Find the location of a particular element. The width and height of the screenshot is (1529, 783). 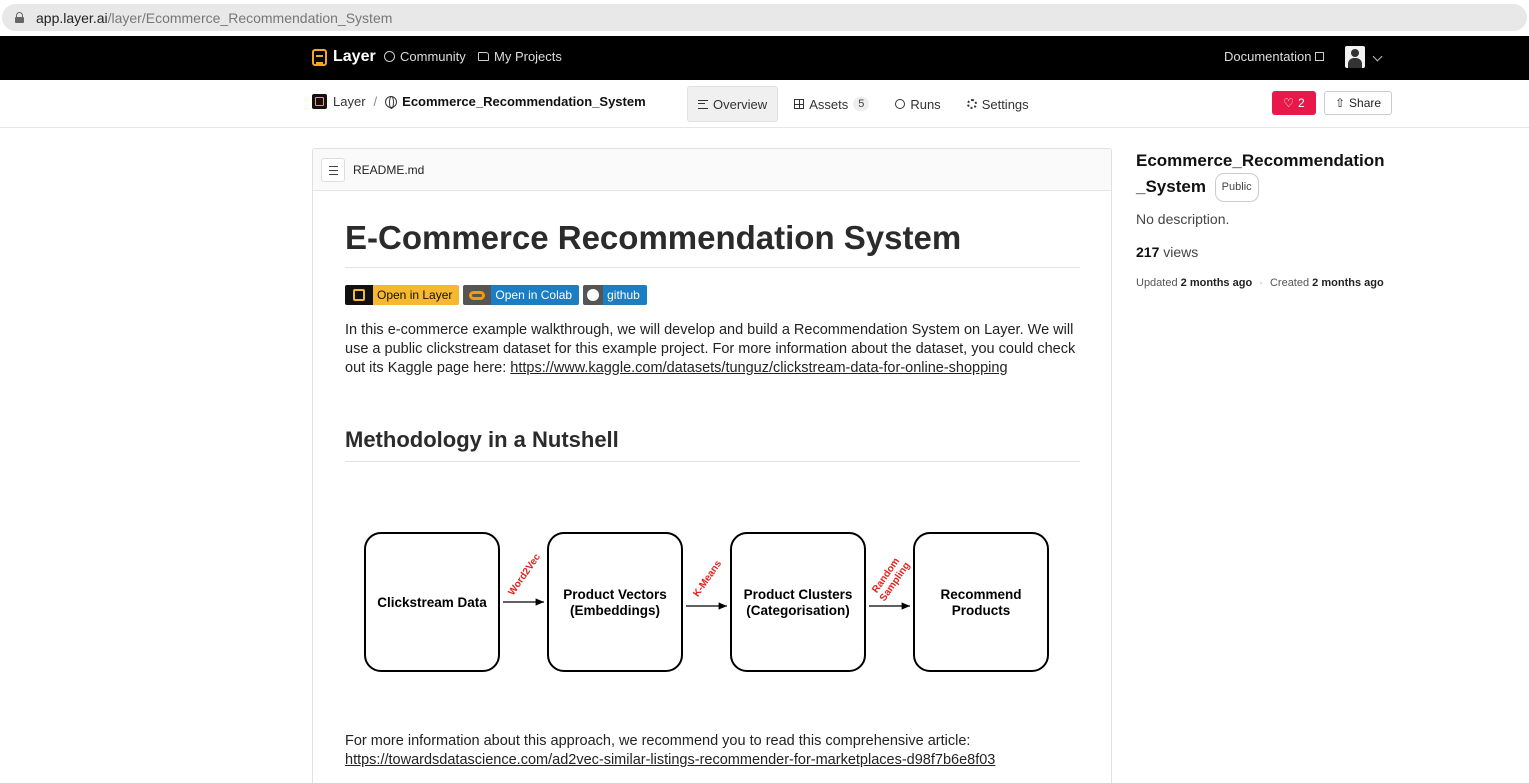

table-of-contents-button is located at coordinates (333, 169).